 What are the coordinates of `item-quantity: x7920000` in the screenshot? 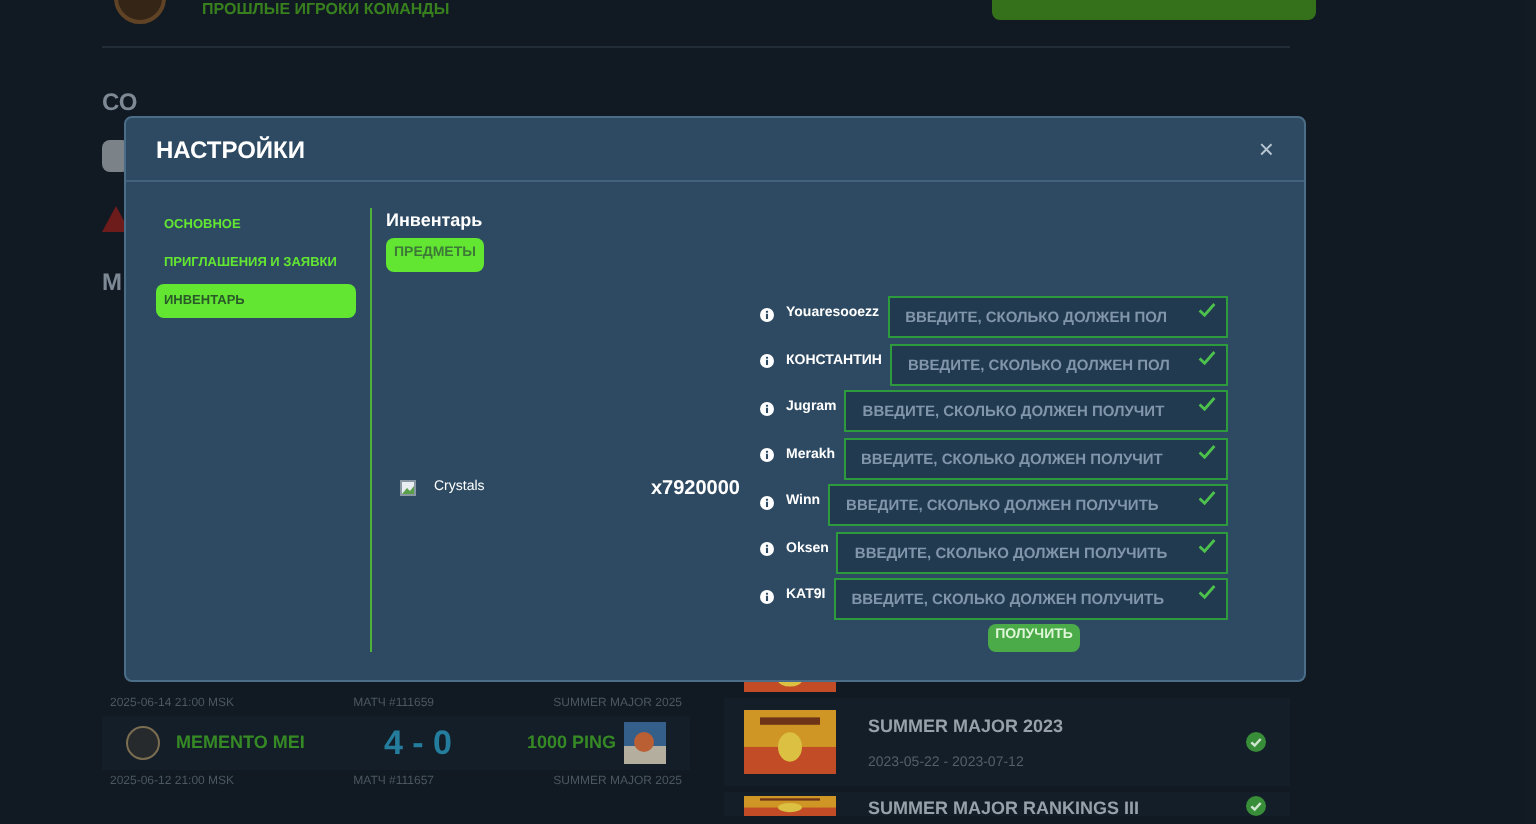 It's located at (695, 489).